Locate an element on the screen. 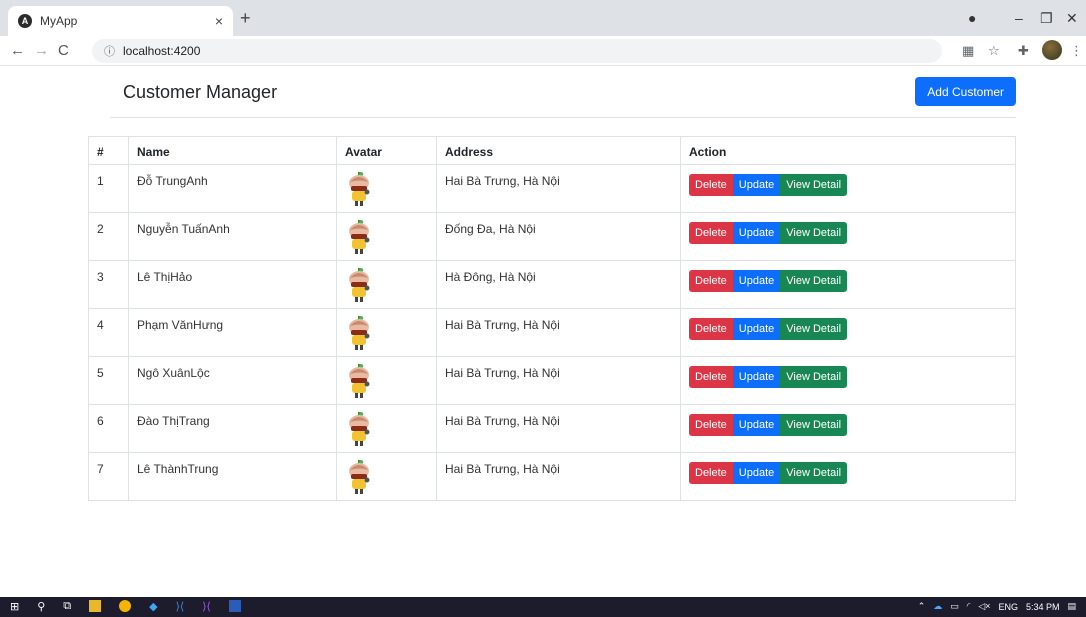 This screenshot has height=617, width=1086. back-icon: ← is located at coordinates (17, 50).